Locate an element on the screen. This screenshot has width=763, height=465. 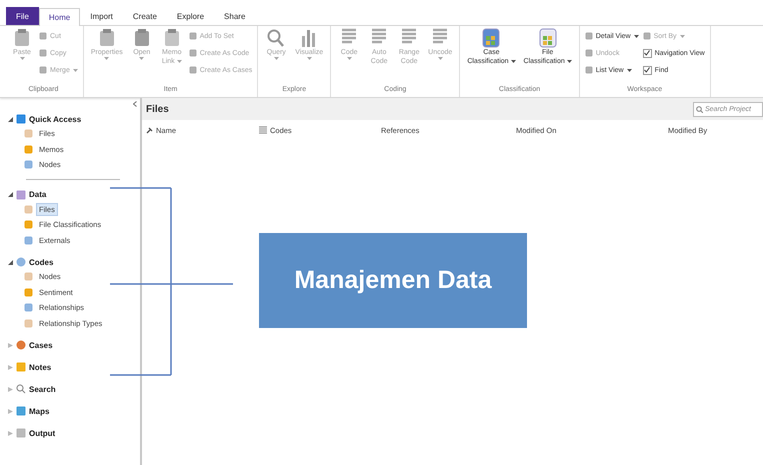
nav-section: Maps is located at coordinates (74, 411).